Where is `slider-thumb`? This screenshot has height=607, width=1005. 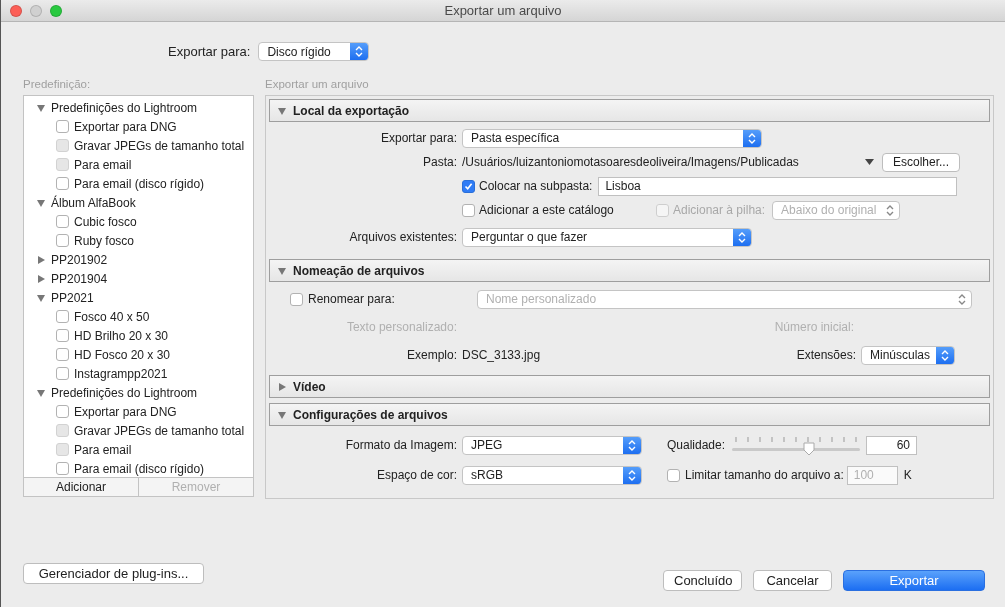 slider-thumb is located at coordinates (808, 449).